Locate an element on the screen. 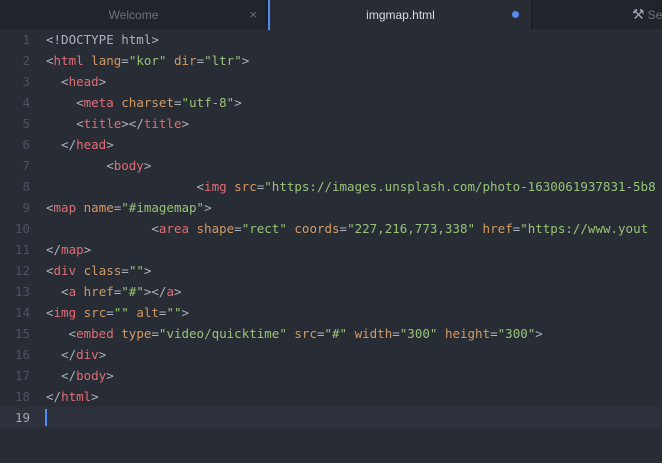  code-line: 5 <title></title> is located at coordinates (331, 123).